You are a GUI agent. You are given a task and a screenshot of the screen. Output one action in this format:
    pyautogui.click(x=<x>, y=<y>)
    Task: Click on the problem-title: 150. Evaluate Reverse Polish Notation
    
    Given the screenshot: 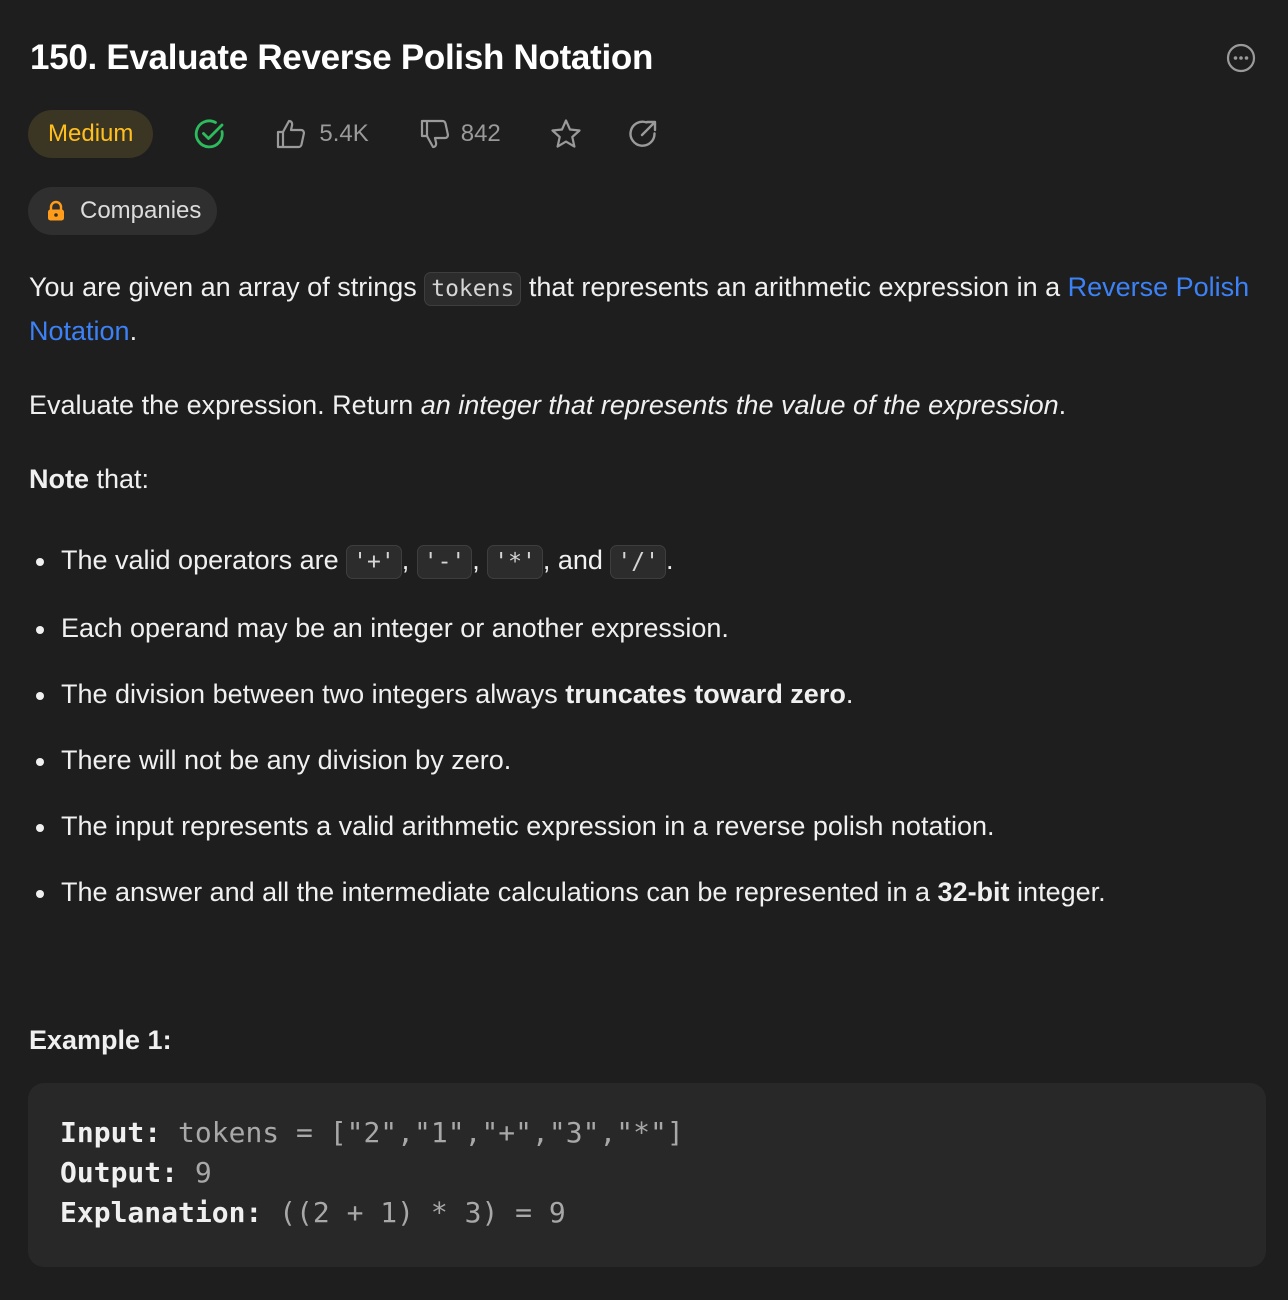 What is the action you would take?
    pyautogui.click(x=342, y=57)
    